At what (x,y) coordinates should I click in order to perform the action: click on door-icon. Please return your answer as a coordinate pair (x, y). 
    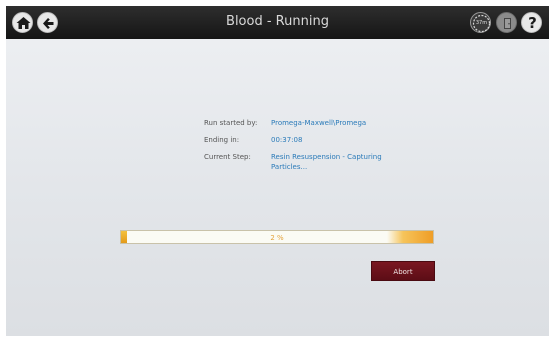
    Looking at the image, I should click on (507, 23).